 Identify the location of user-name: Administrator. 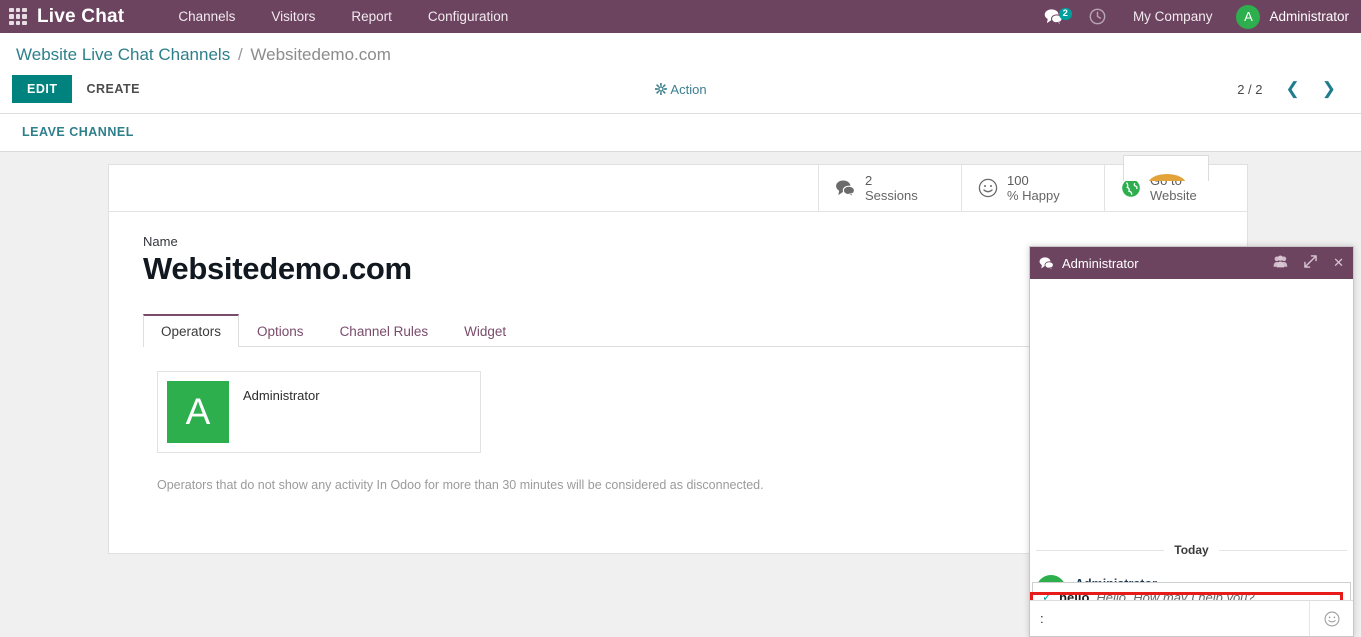
(1309, 16).